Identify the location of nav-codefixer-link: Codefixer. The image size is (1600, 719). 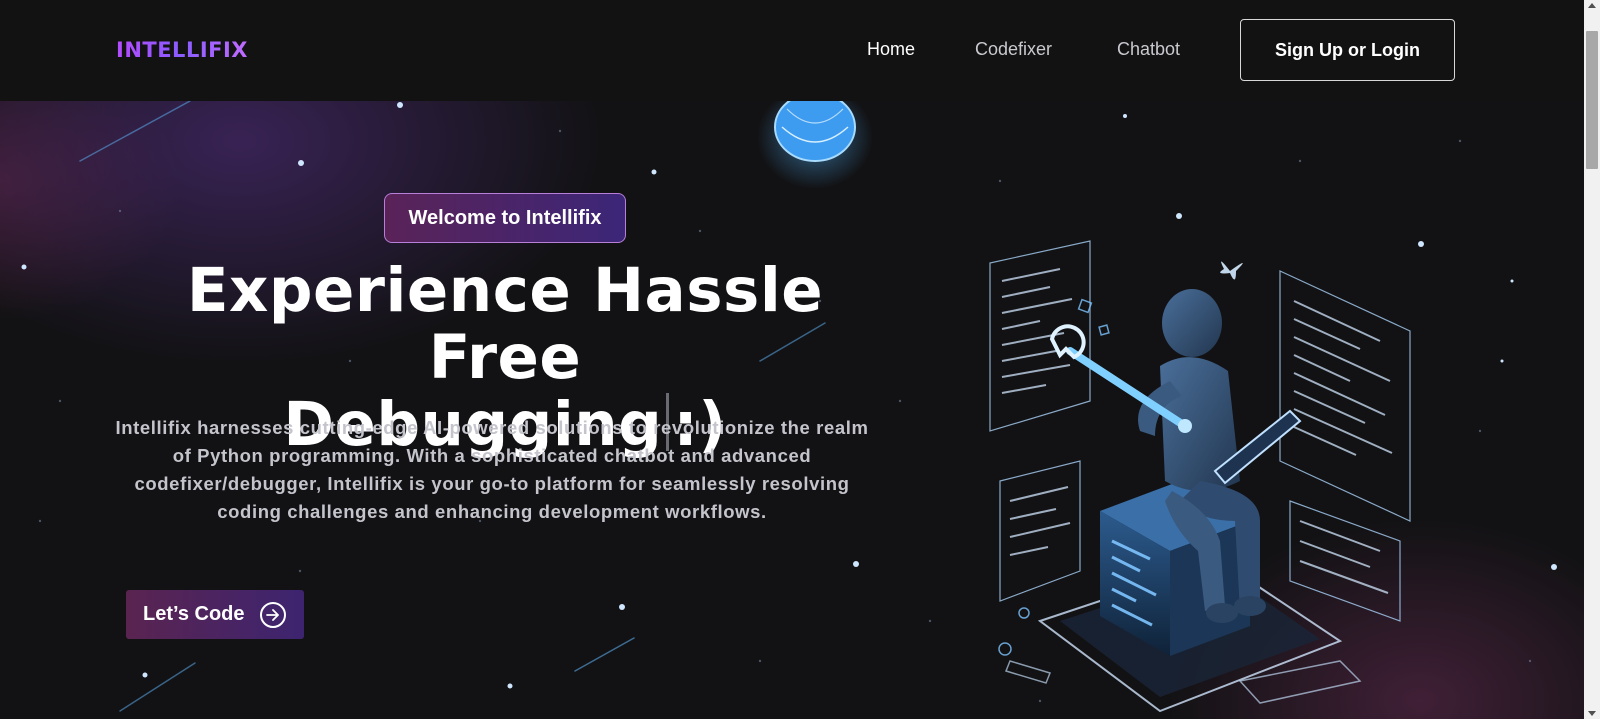
(1013, 49).